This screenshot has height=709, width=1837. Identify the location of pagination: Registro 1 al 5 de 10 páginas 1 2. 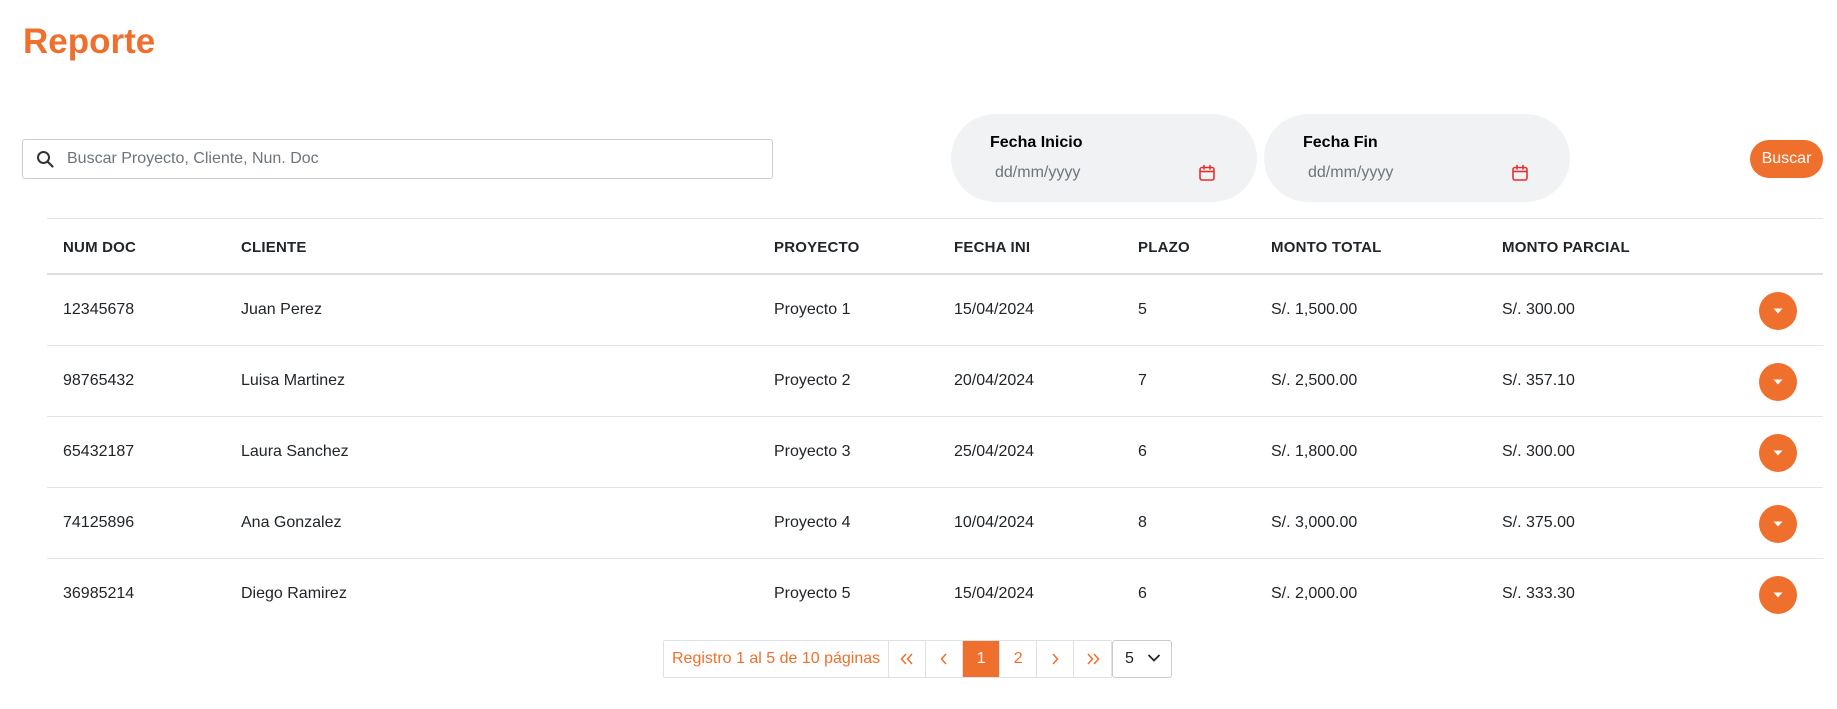
(888, 659).